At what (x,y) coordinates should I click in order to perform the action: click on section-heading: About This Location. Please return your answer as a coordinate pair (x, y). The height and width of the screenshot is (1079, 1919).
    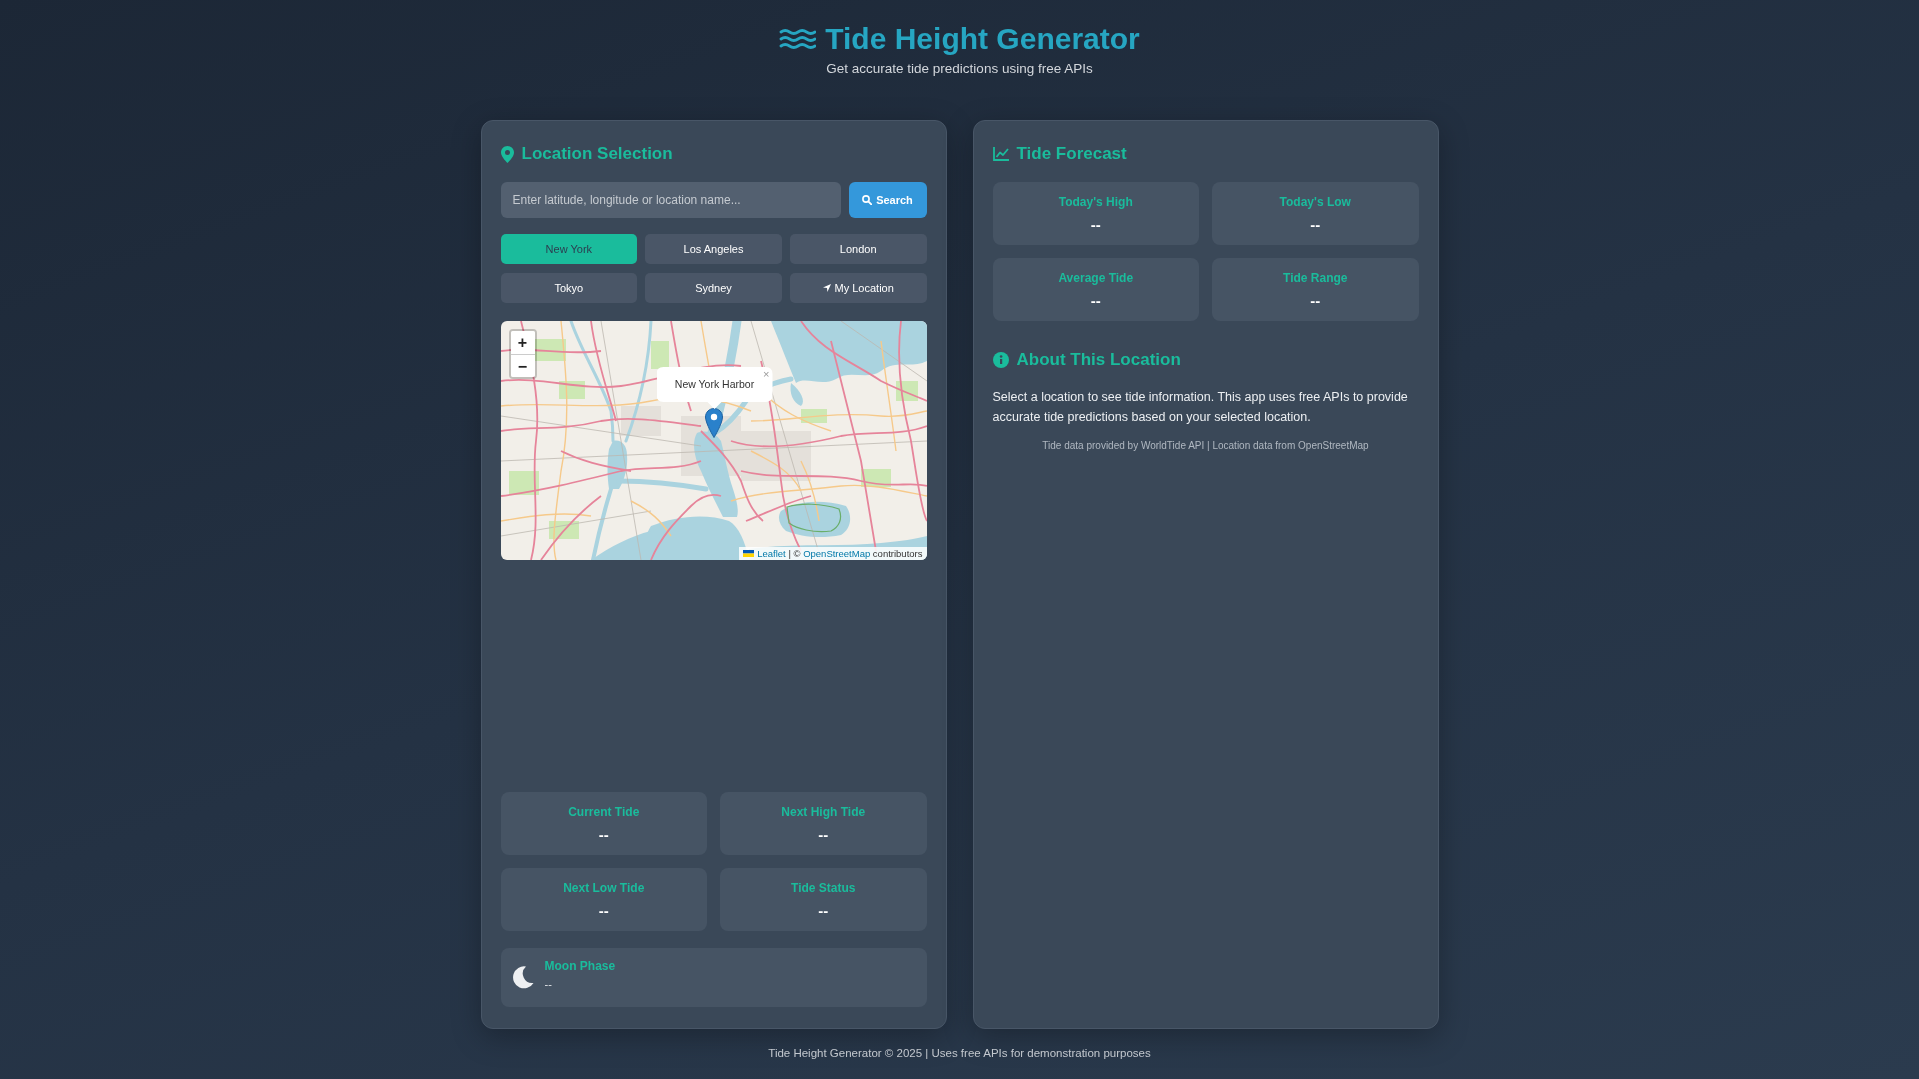
    Looking at the image, I should click on (1098, 360).